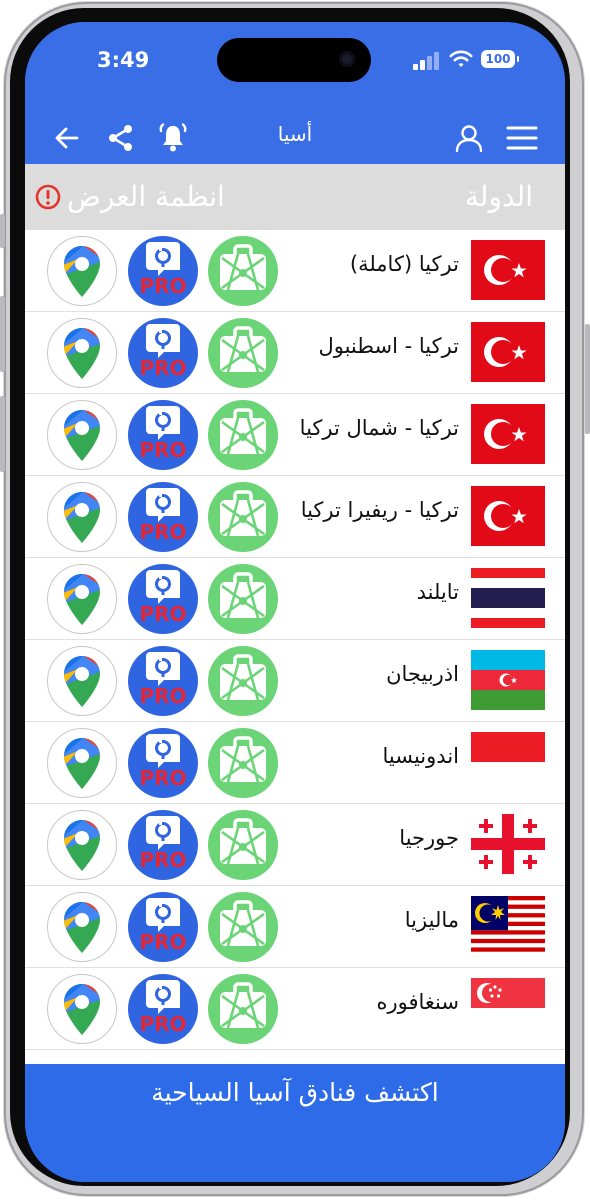  I want to click on back-button, so click(67, 138).